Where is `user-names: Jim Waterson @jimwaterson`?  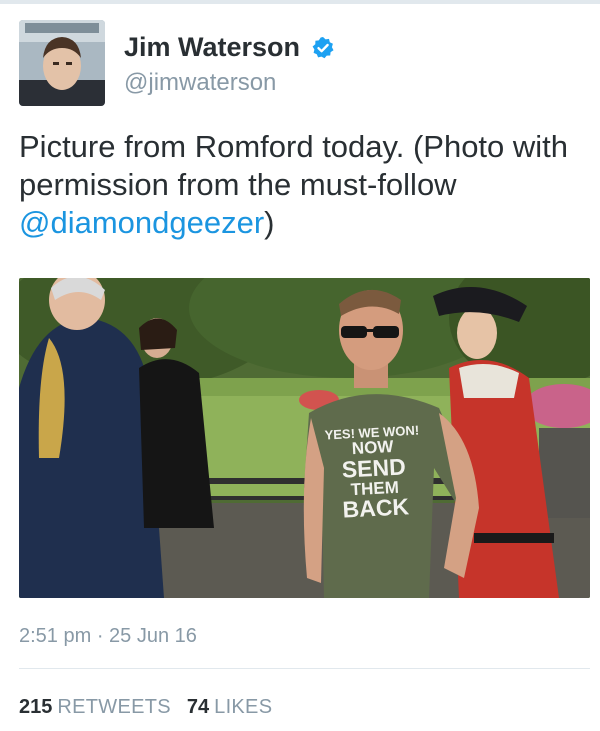 user-names: Jim Waterson @jimwaterson is located at coordinates (229, 64).